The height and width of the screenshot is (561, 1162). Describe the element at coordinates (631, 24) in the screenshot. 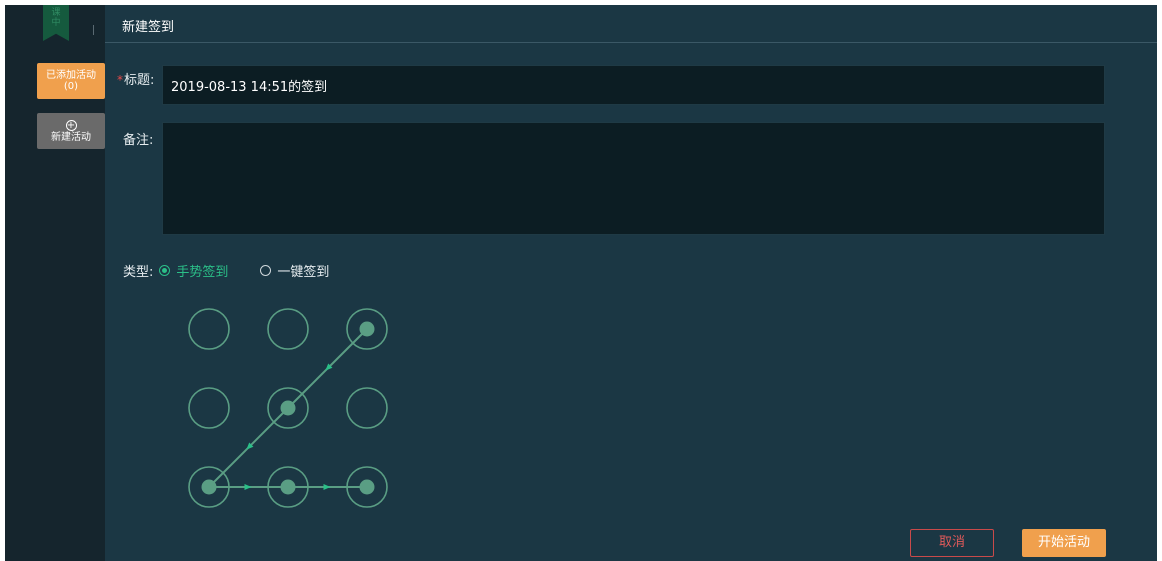

I see `header: 新建签到` at that location.